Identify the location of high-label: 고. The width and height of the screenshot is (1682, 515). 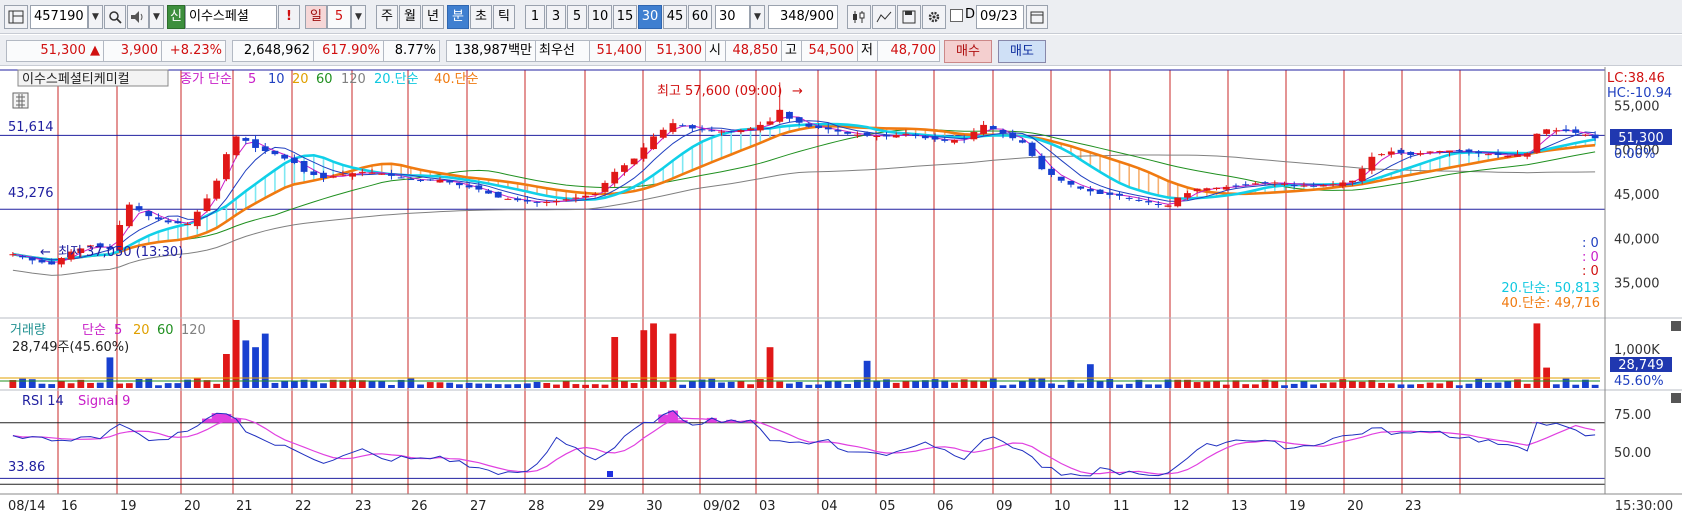
(792, 51).